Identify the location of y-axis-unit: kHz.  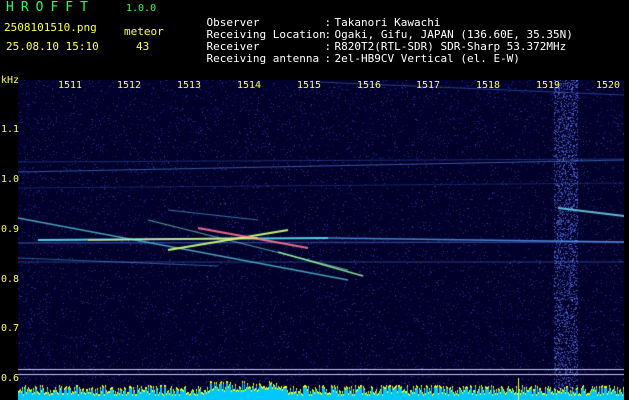
(10, 80).